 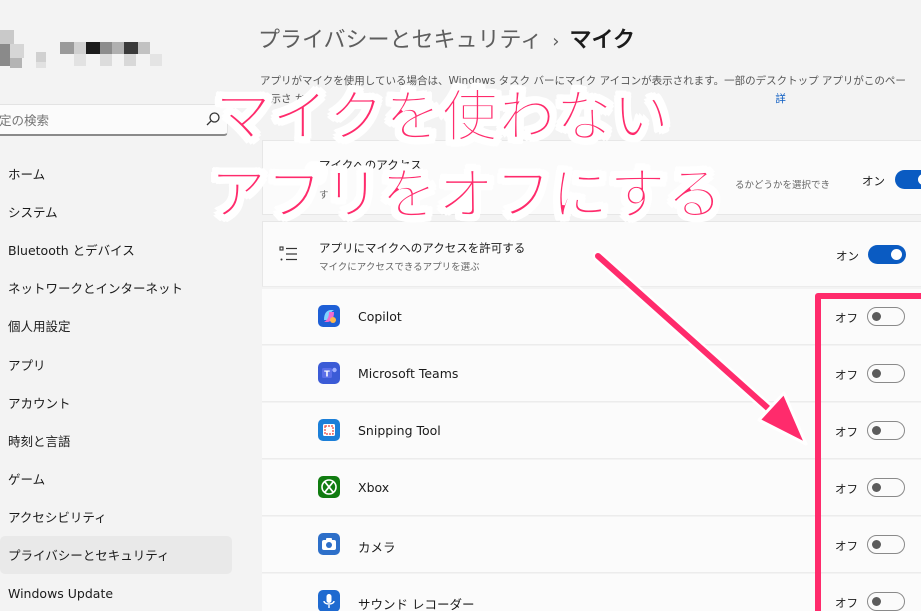 What do you see at coordinates (873, 181) in the screenshot?
I see `mic-access-state: オン` at bounding box center [873, 181].